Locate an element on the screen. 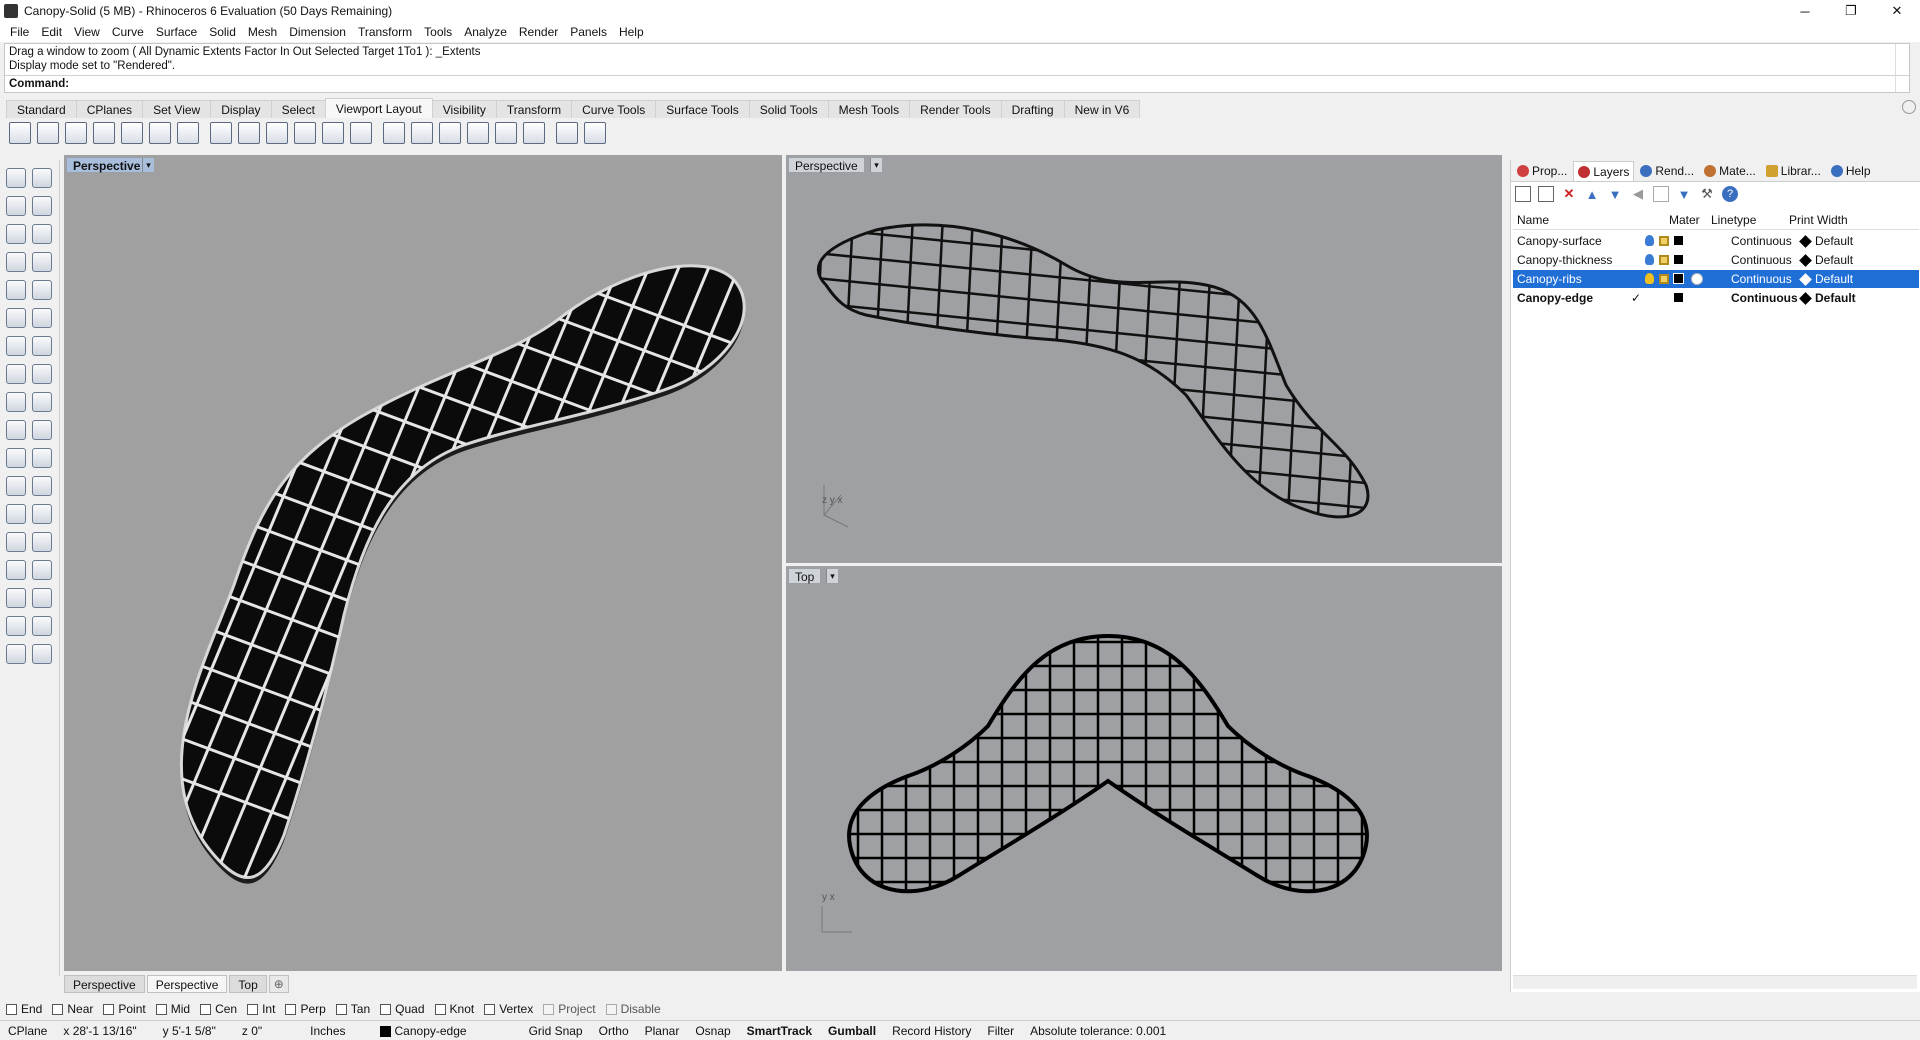  osnap-end: End is located at coordinates (24, 1009).